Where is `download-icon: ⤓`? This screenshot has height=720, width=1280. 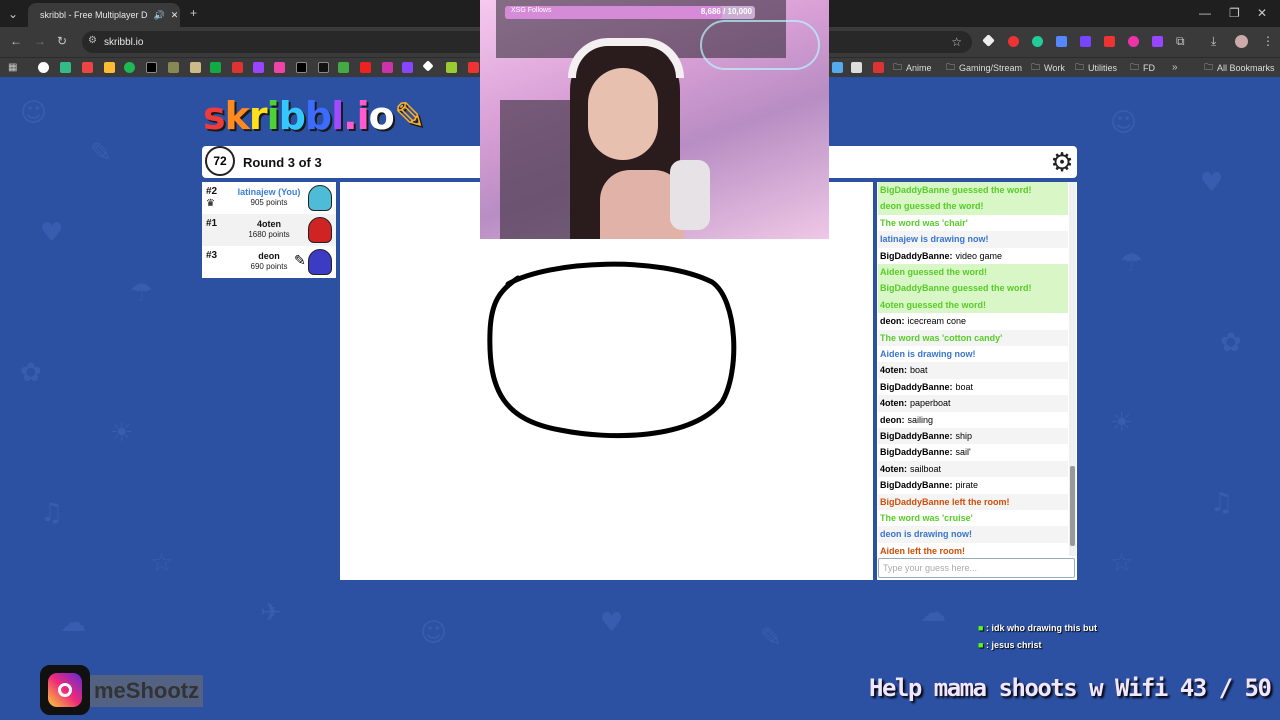
download-icon: ⤓ is located at coordinates (1213, 41).